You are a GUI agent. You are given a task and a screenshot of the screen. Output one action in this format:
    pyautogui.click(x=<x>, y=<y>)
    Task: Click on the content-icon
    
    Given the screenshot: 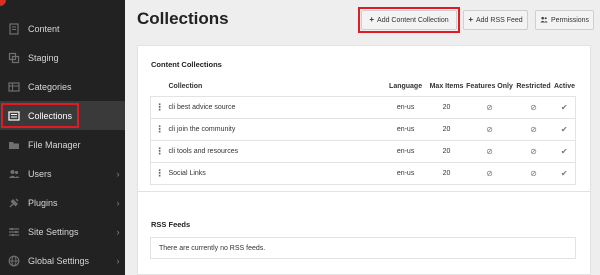 What is the action you would take?
    pyautogui.click(x=14, y=28)
    